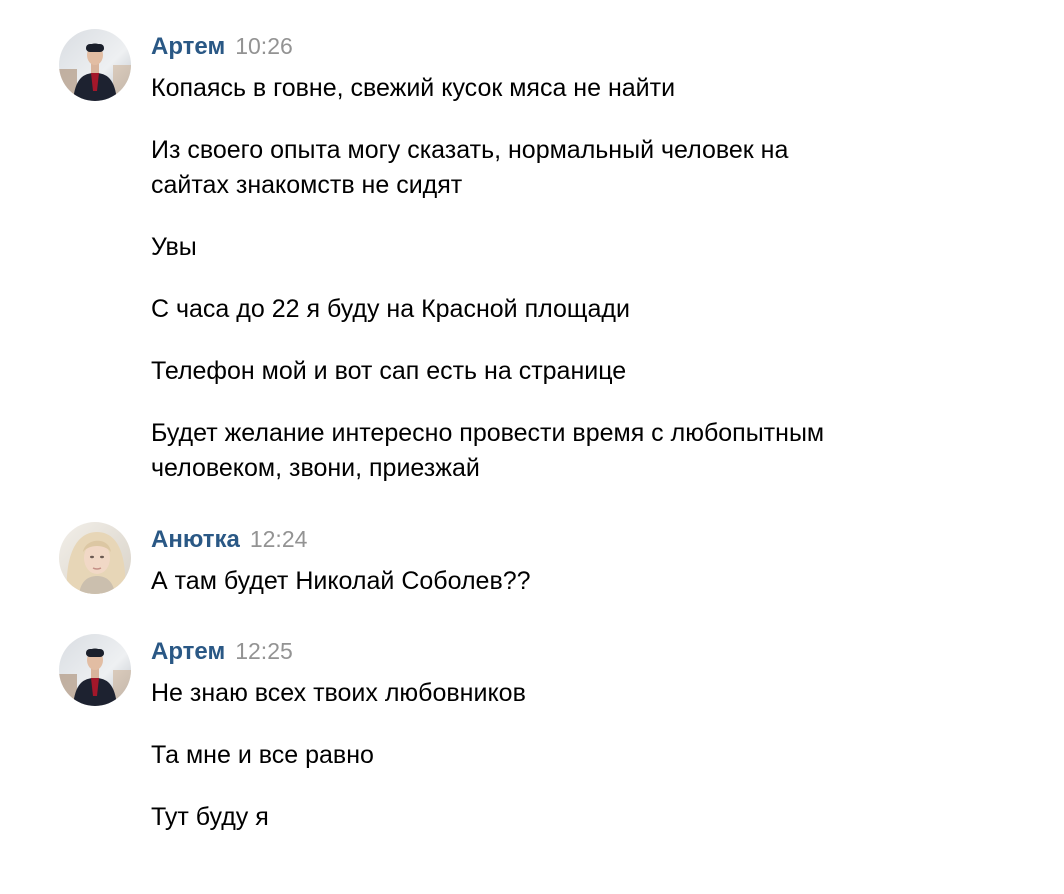 The height and width of the screenshot is (894, 1064). Describe the element at coordinates (264, 651) in the screenshot. I see `message-timestamp: 12:25` at that location.